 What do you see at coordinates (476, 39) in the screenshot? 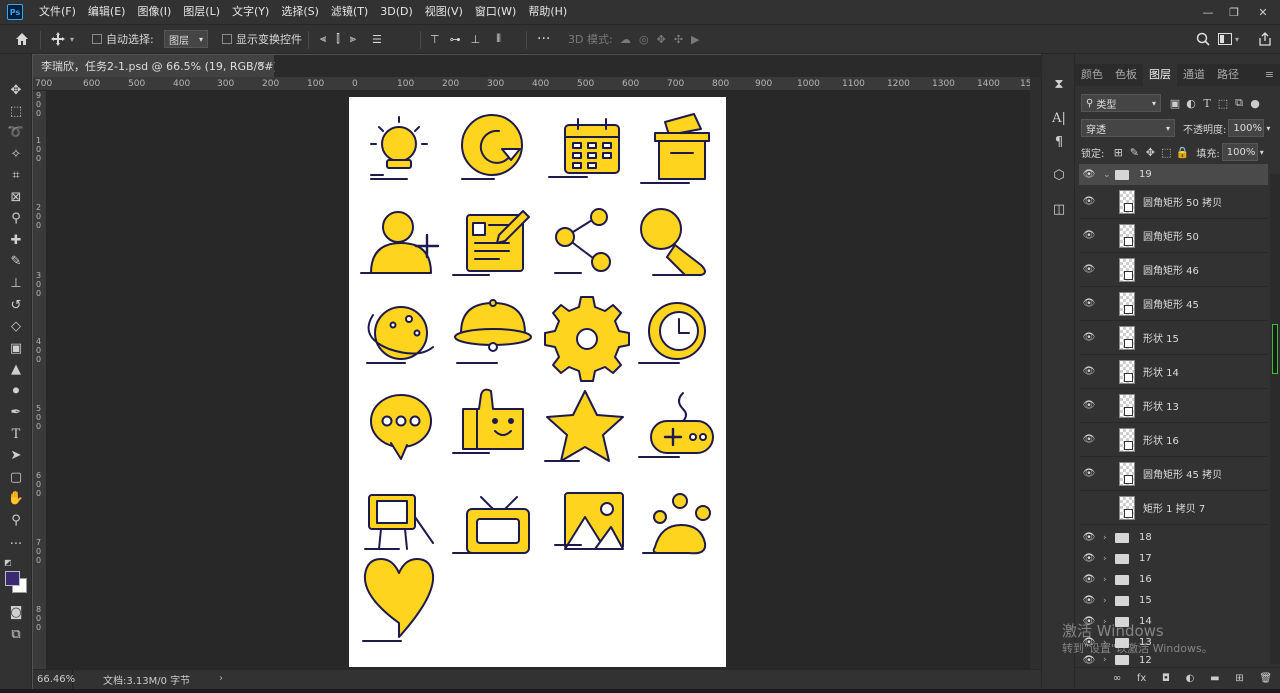
I see `align-bottom-icon: ⊥` at bounding box center [476, 39].